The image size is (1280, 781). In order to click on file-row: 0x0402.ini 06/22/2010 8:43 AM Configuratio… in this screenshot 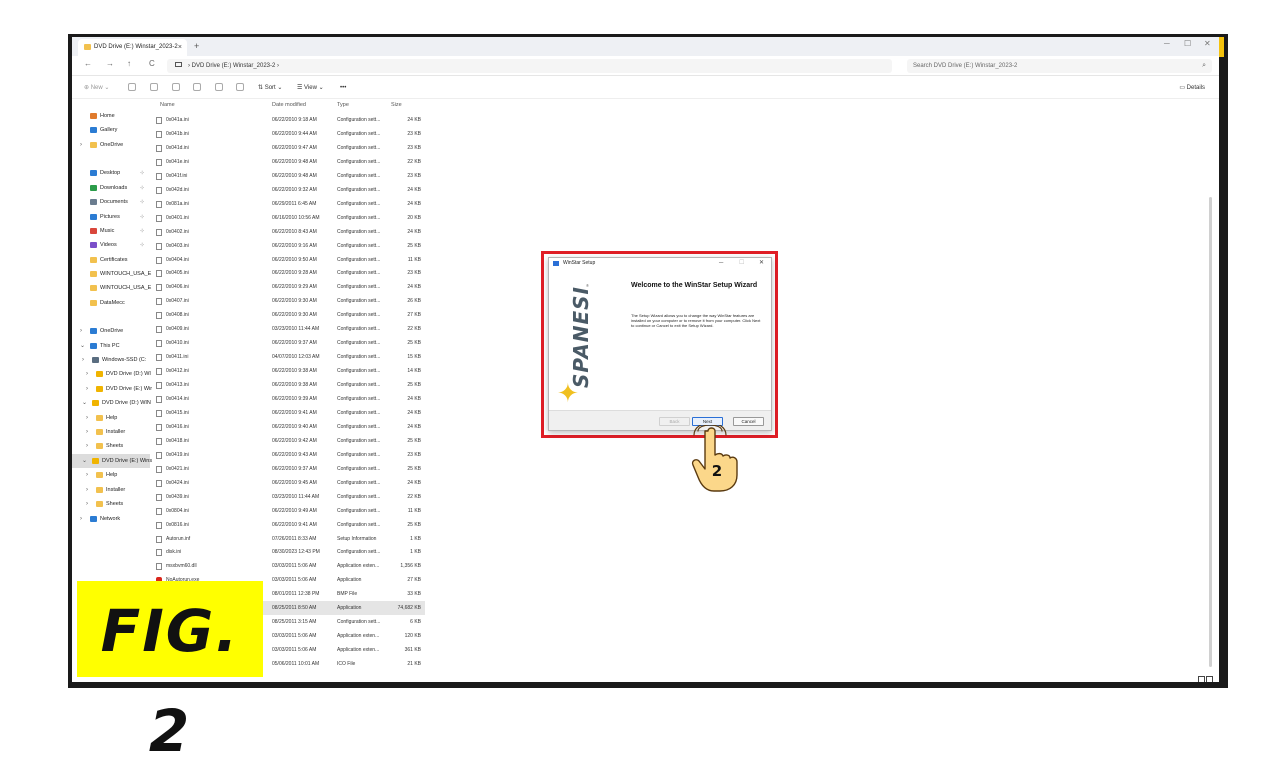, I will do `click(287, 232)`.